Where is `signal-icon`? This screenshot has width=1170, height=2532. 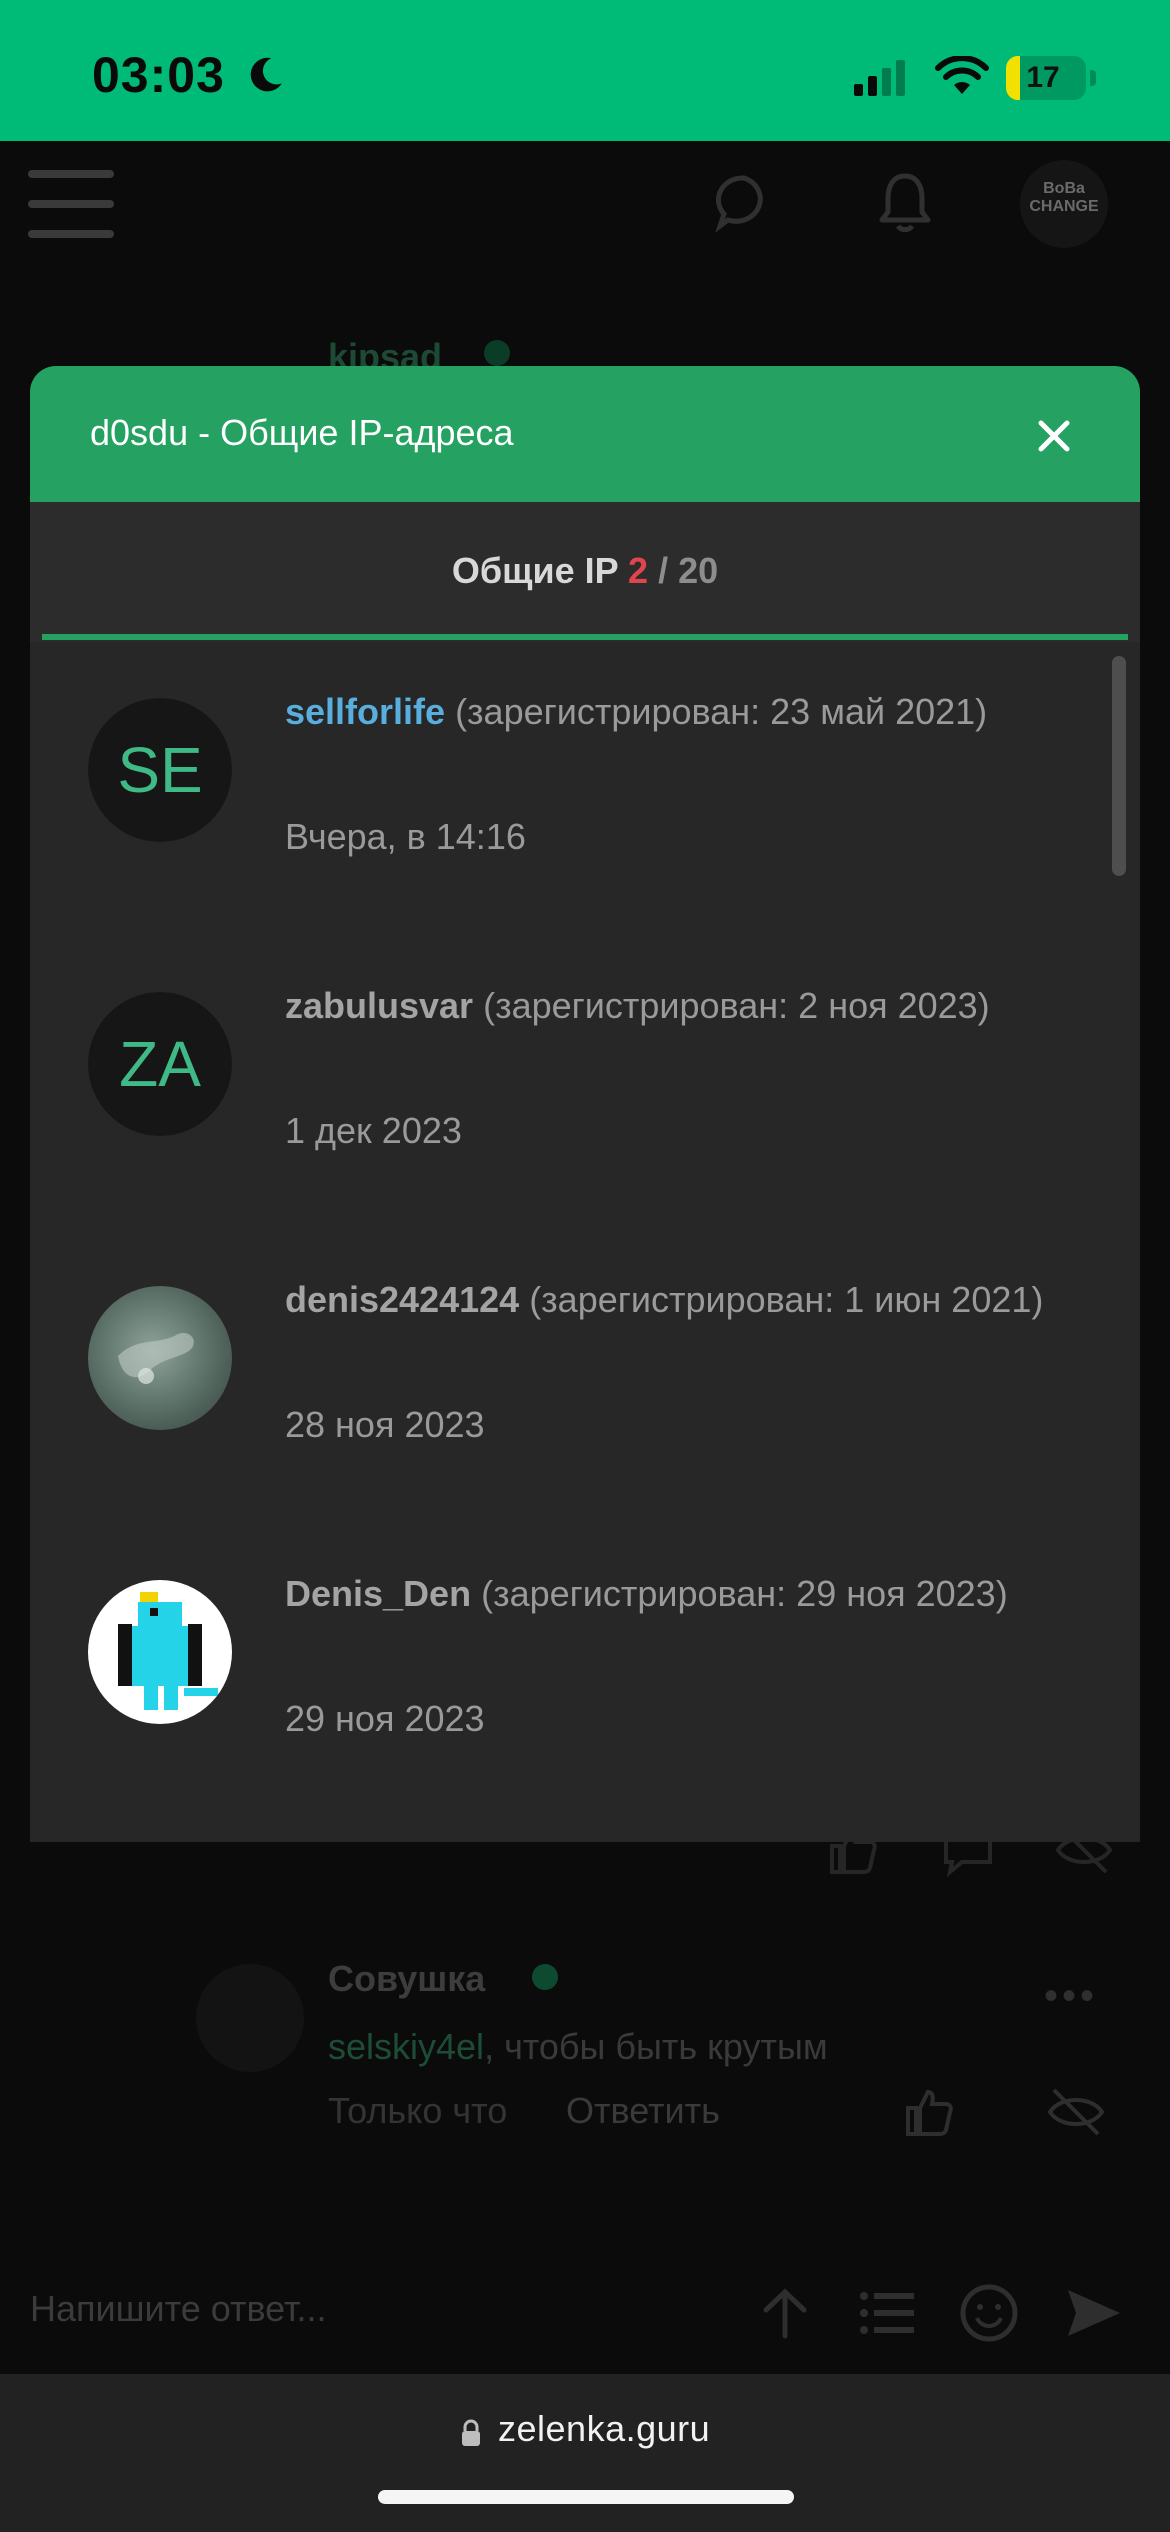 signal-icon is located at coordinates (879, 78).